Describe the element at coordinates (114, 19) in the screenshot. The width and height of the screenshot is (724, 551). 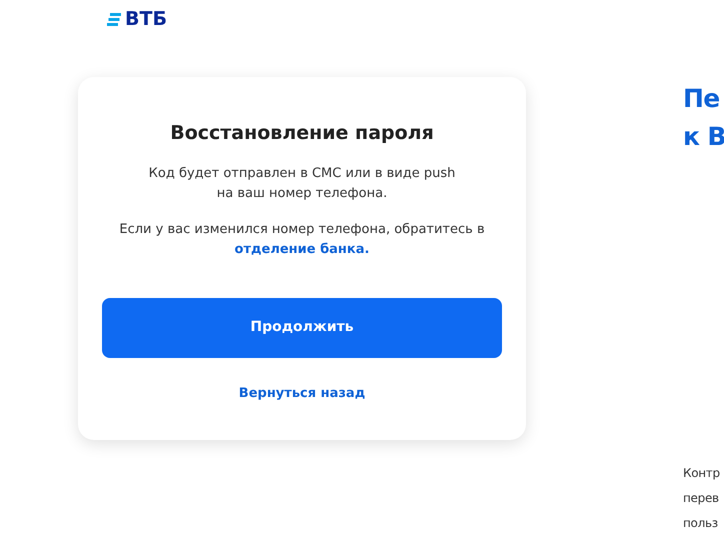
I see `logo-icon` at that location.